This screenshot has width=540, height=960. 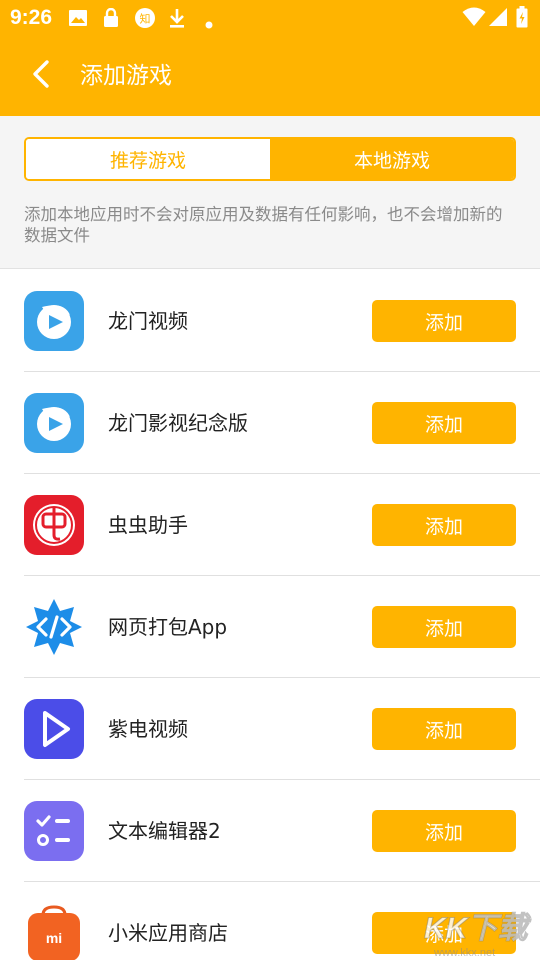 I want to click on list-item: 虫虫助手 添加, so click(x=270, y=525).